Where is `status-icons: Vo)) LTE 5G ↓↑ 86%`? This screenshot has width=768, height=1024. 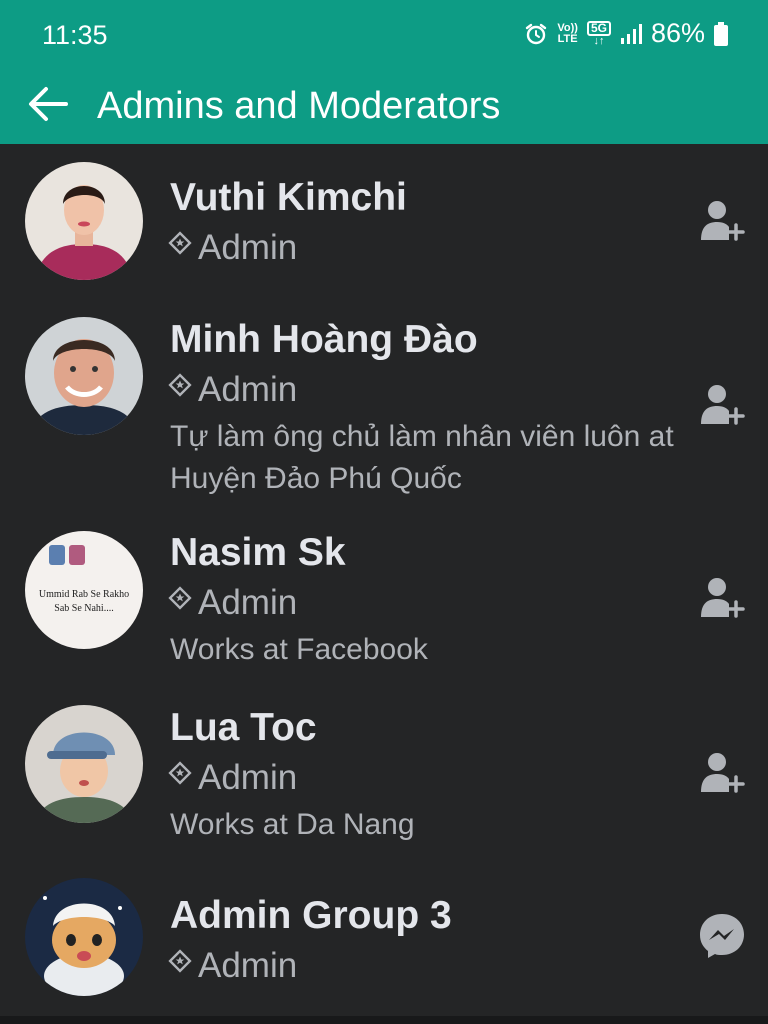
status-icons: Vo)) LTE 5G ↓↑ 86% is located at coordinates (626, 33).